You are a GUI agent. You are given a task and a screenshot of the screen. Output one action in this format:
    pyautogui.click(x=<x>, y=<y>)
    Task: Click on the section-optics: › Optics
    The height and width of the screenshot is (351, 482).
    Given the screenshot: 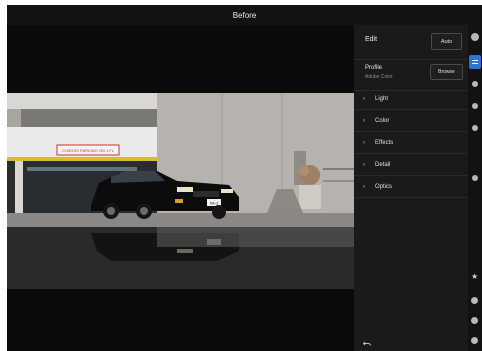 What is the action you would take?
    pyautogui.click(x=411, y=187)
    